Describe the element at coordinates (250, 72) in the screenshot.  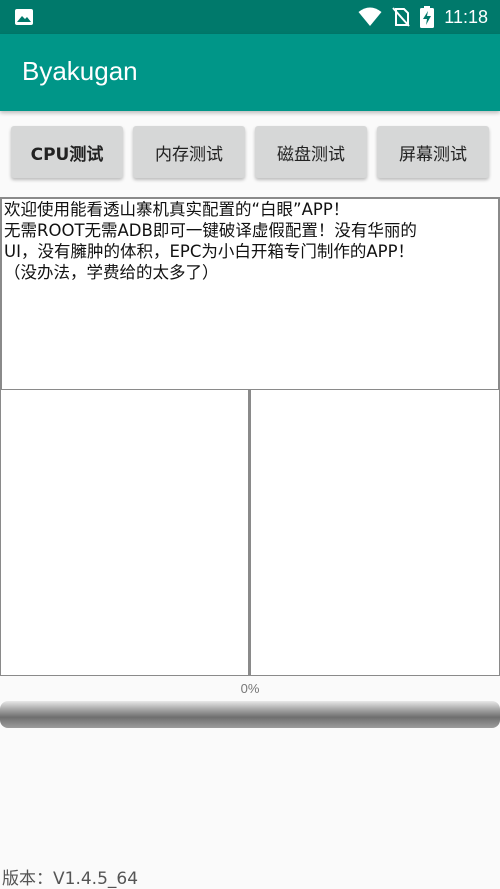
I see `app-bar: Byakugan` at that location.